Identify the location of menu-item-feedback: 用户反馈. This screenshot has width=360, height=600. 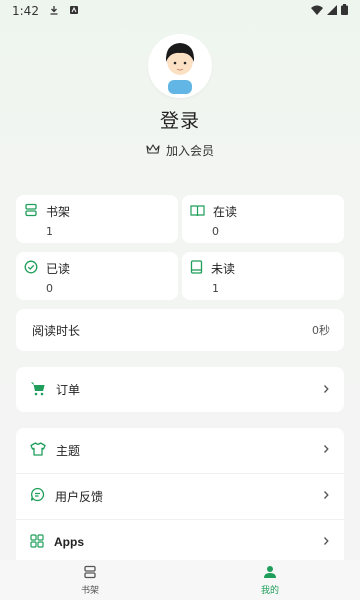
(180, 496).